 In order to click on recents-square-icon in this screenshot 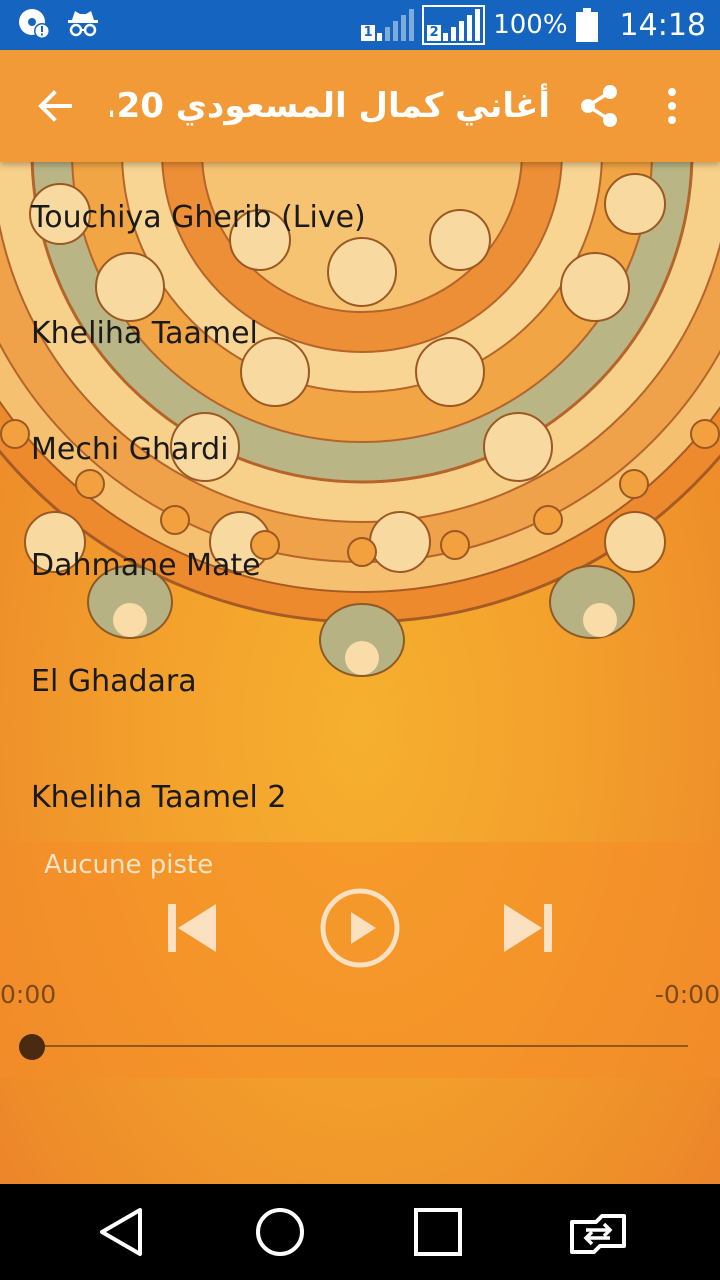, I will do `click(438, 1232)`.